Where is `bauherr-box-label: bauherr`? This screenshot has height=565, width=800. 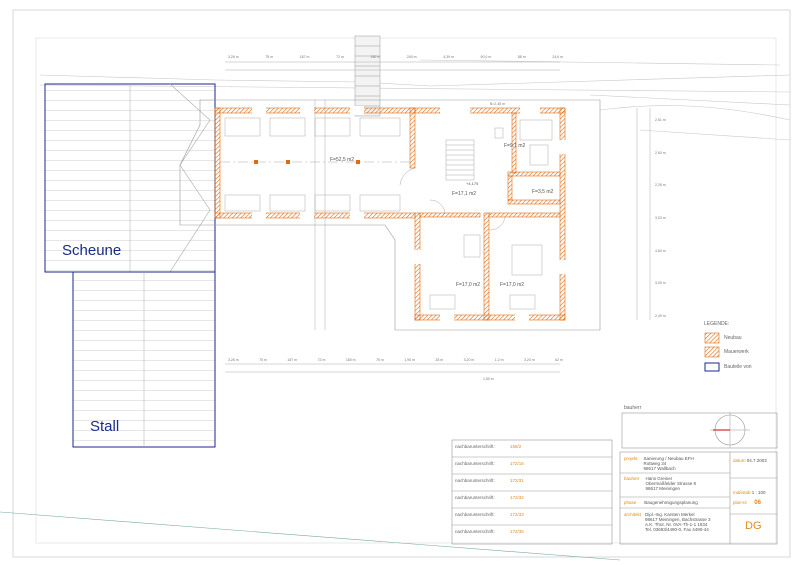
bauherr-box-label: bauherr is located at coordinates (633, 408).